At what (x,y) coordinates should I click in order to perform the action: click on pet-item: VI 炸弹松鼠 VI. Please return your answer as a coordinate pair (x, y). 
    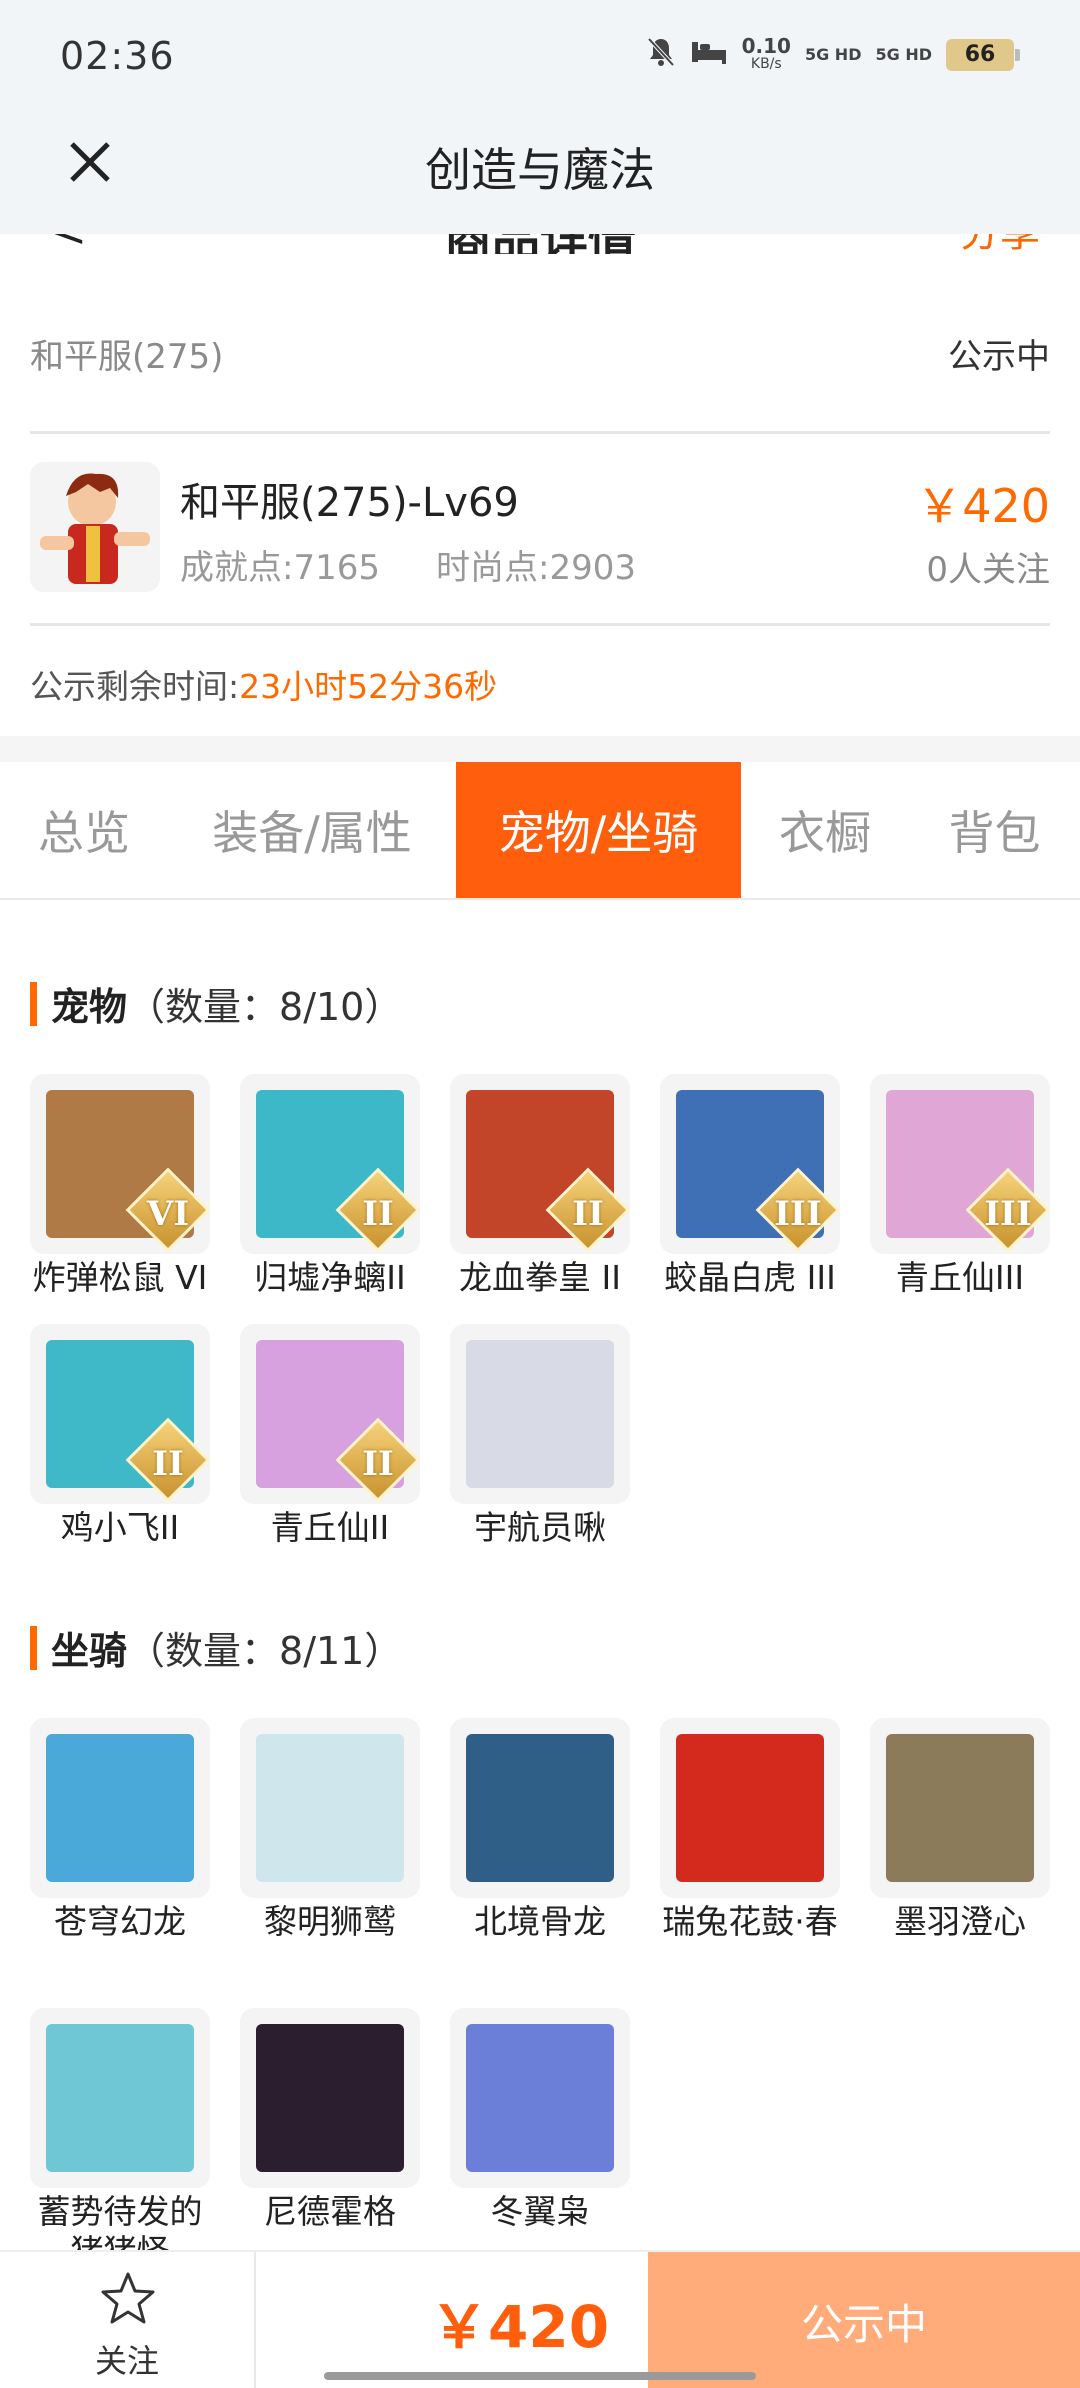
    Looking at the image, I should click on (120, 1186).